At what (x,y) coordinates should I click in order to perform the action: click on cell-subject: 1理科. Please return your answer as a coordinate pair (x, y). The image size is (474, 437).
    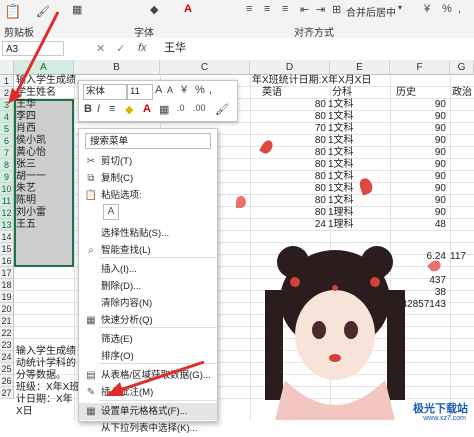
    Looking at the image, I should click on (341, 213).